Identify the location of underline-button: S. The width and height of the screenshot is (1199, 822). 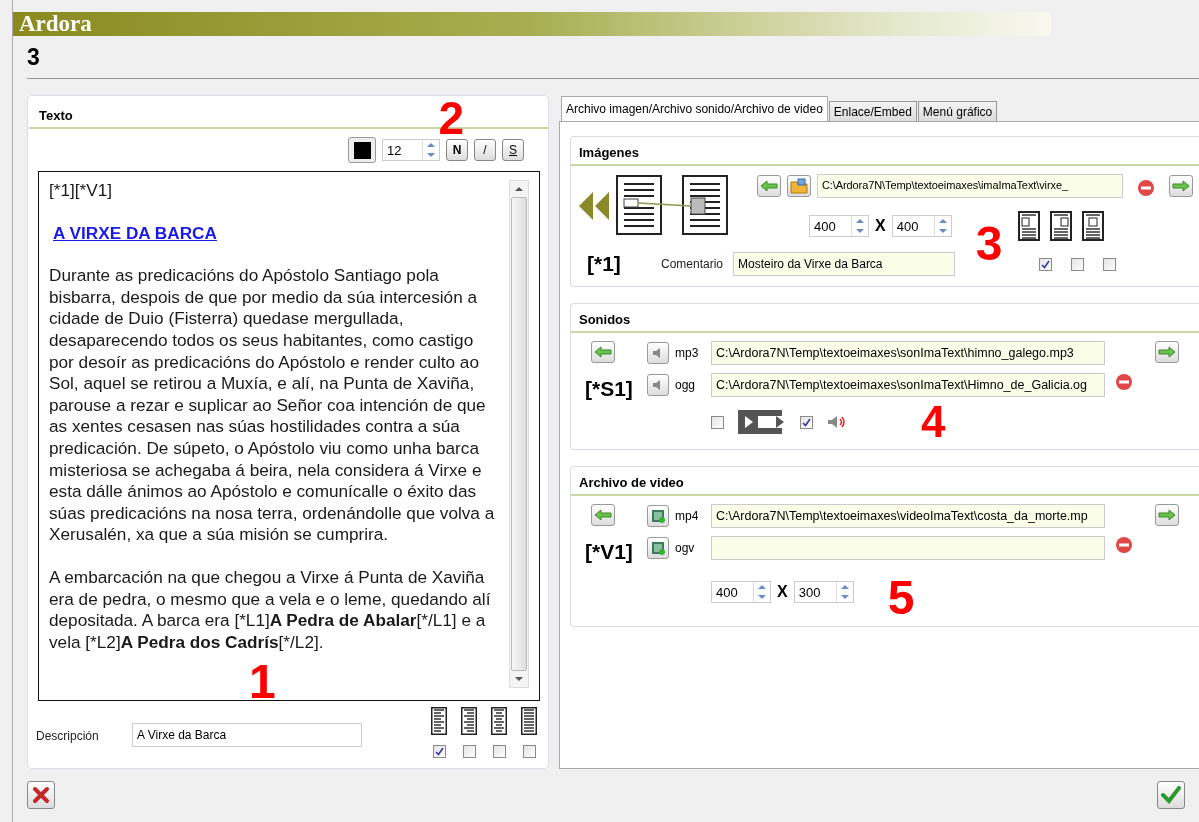
(513, 150).